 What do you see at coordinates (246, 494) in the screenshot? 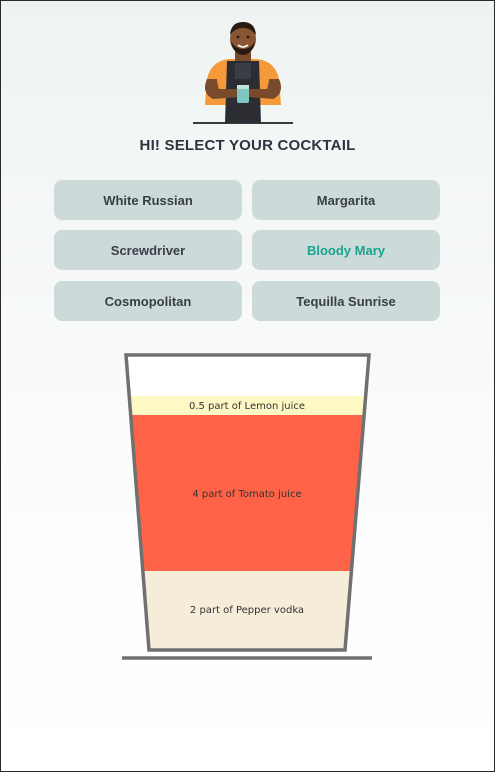
I see `layer-label-tomato-juice: 4 part of Tomato juice` at bounding box center [246, 494].